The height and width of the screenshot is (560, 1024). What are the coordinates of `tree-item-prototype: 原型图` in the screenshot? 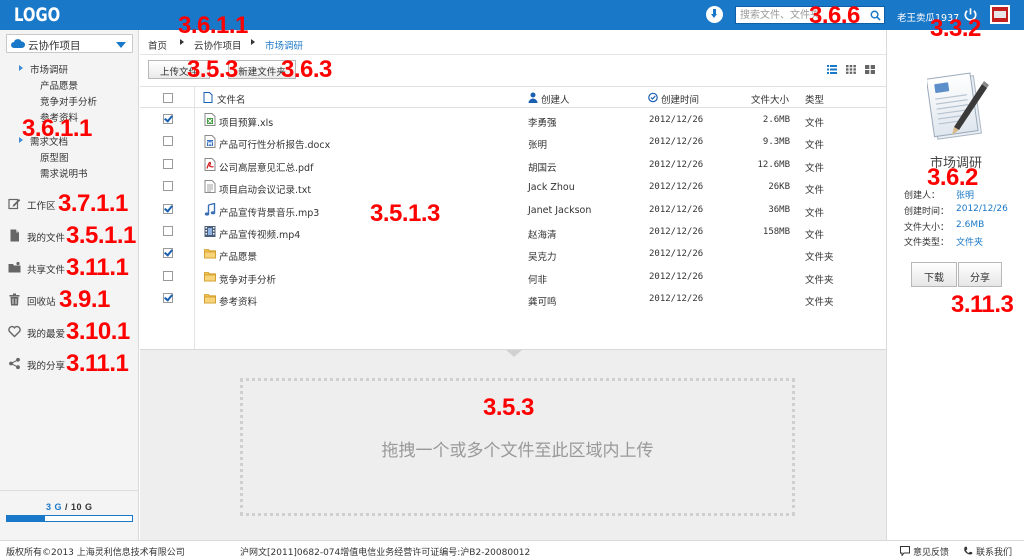 It's located at (54, 157).